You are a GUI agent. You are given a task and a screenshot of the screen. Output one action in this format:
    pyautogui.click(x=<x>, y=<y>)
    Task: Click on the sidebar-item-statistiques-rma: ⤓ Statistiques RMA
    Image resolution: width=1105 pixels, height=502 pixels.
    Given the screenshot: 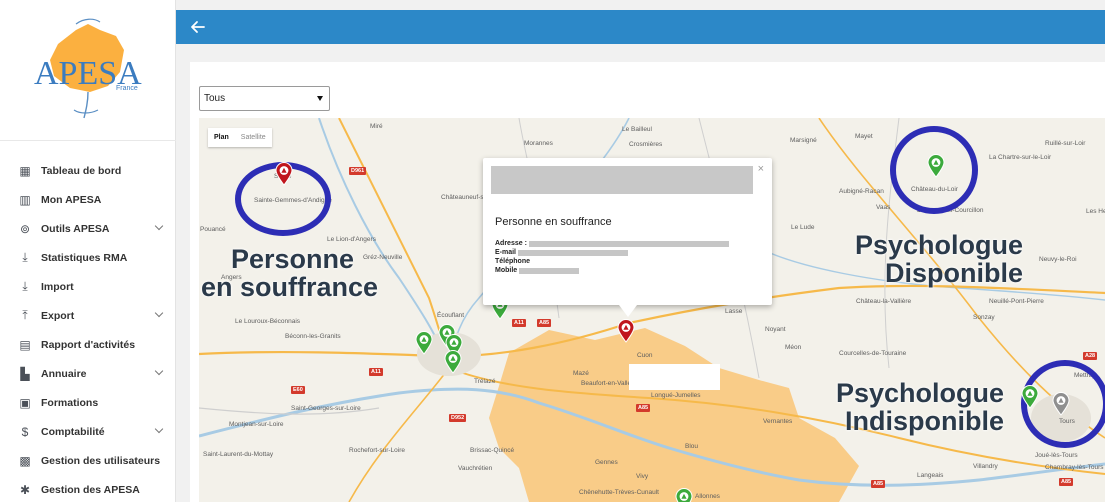 What is the action you would take?
    pyautogui.click(x=88, y=257)
    